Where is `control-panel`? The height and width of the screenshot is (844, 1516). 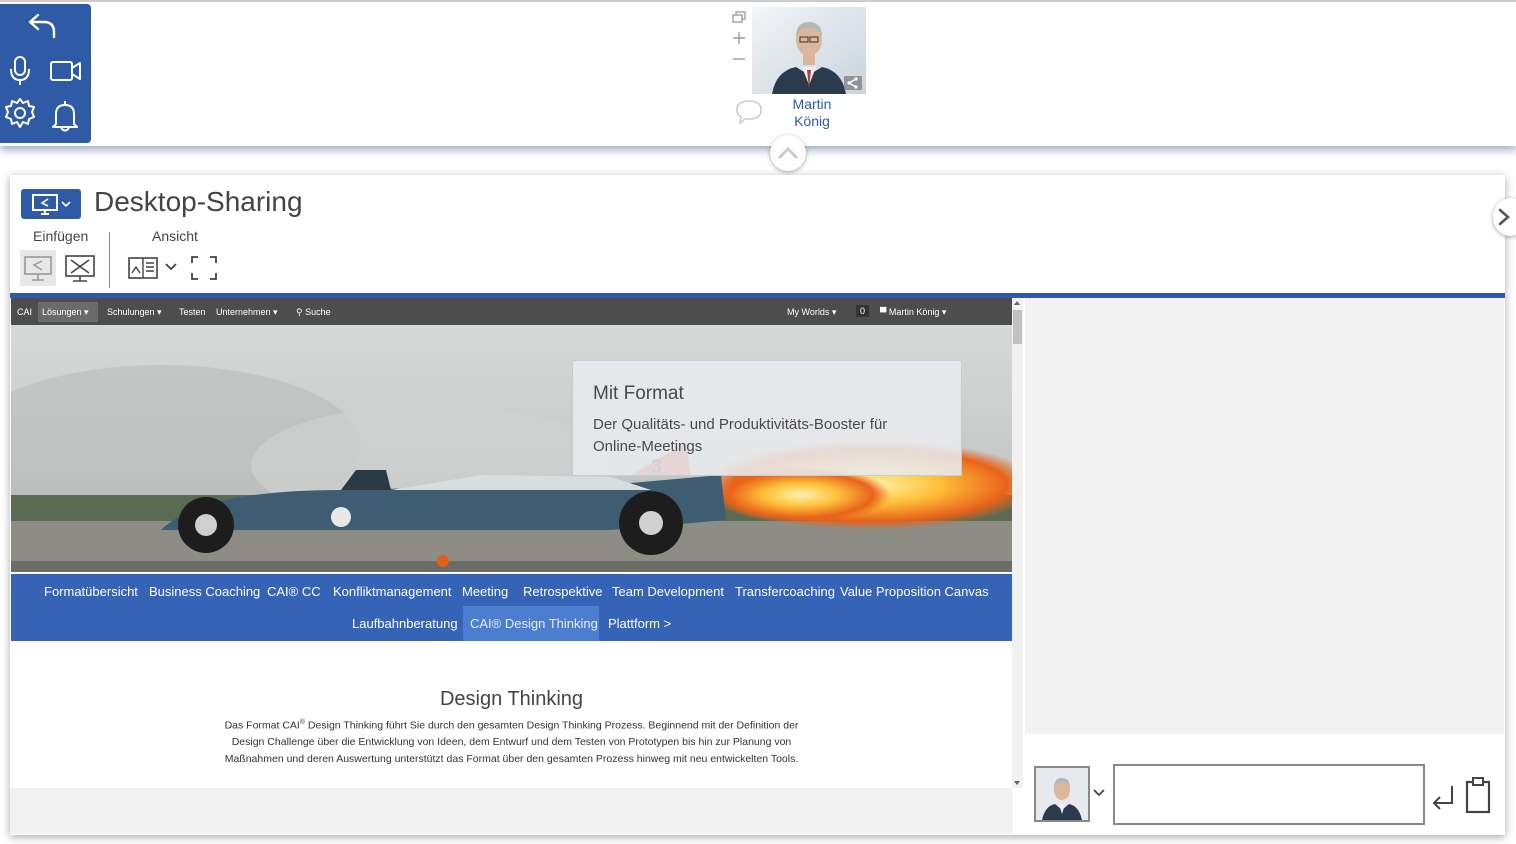 control-panel is located at coordinates (45, 73).